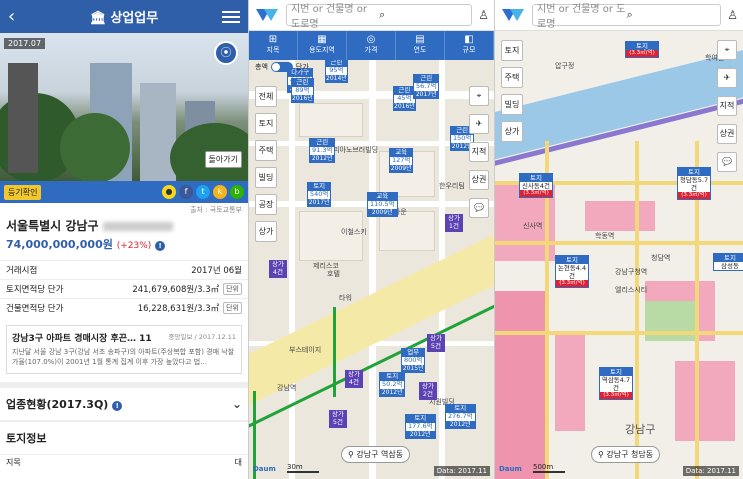  Describe the element at coordinates (420, 434) in the screenshot. I see `marker-year: 2012년` at that location.